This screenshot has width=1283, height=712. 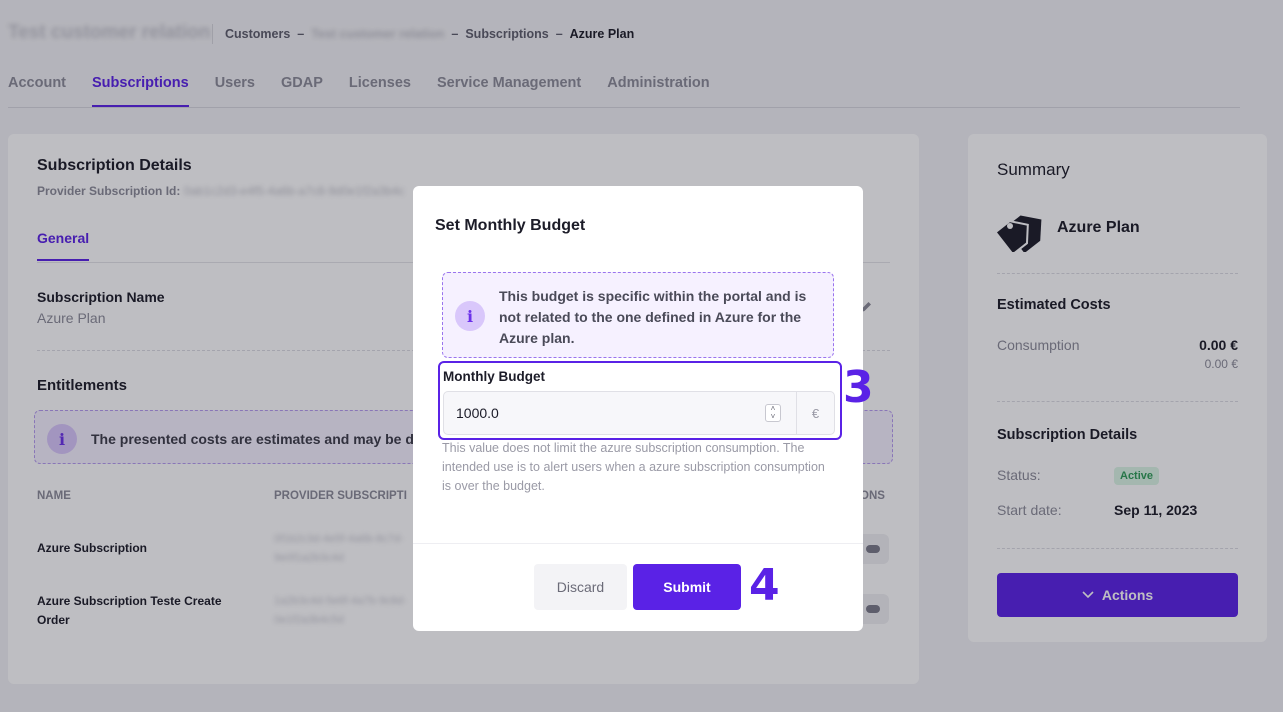 I want to click on modal-footer-divider, so click(x=638, y=543).